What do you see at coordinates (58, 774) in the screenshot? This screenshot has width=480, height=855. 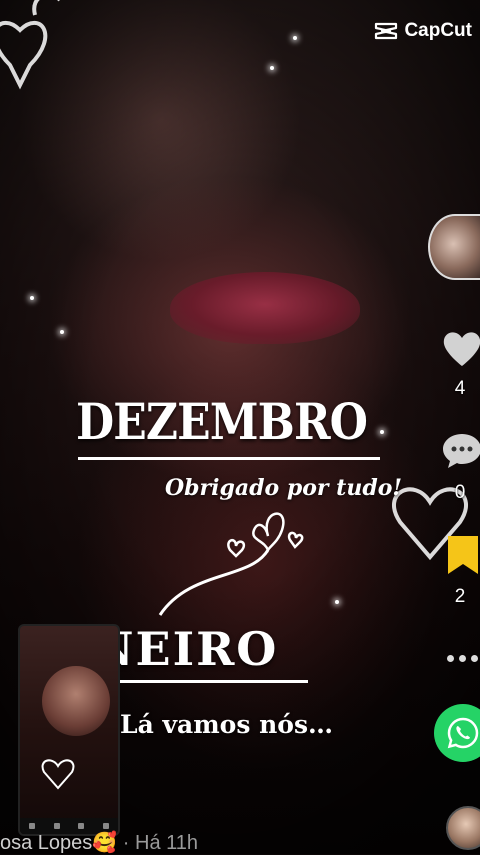 I see `pip-heart-icon` at bounding box center [58, 774].